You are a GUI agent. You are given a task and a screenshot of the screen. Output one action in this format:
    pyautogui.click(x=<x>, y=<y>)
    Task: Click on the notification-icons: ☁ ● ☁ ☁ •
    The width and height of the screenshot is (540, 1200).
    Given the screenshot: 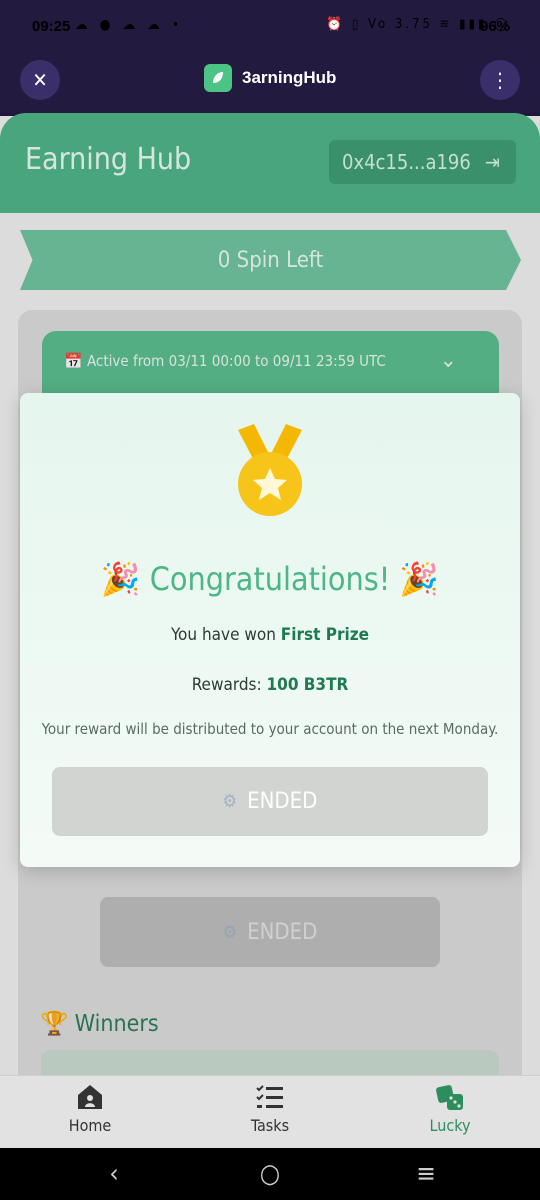 What is the action you would take?
    pyautogui.click(x=129, y=25)
    